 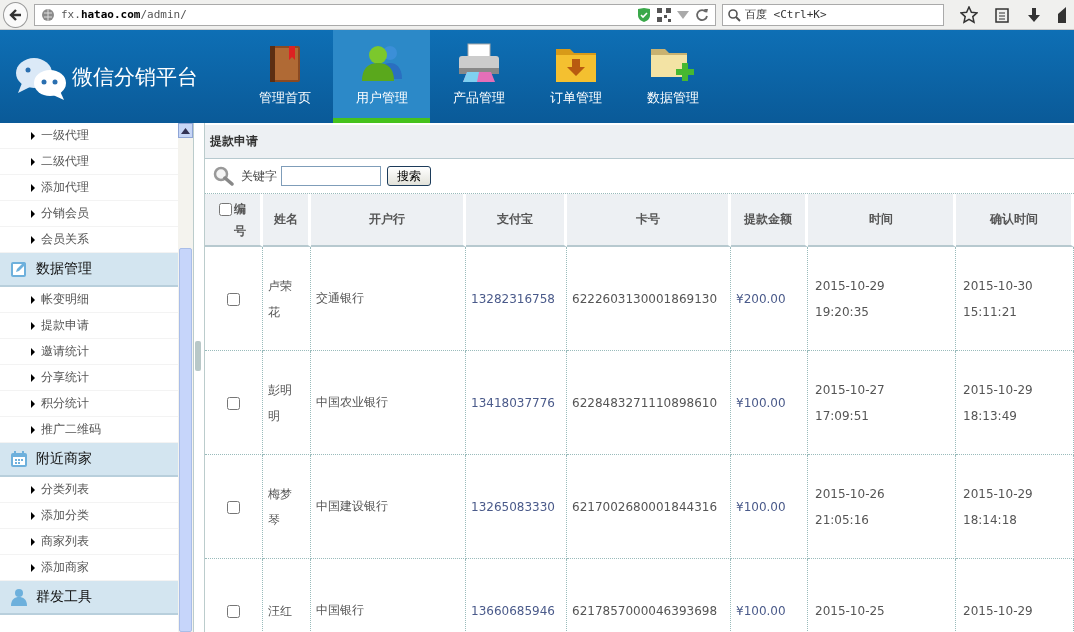 What do you see at coordinates (19, 459) in the screenshot?
I see `calendar-icon` at bounding box center [19, 459].